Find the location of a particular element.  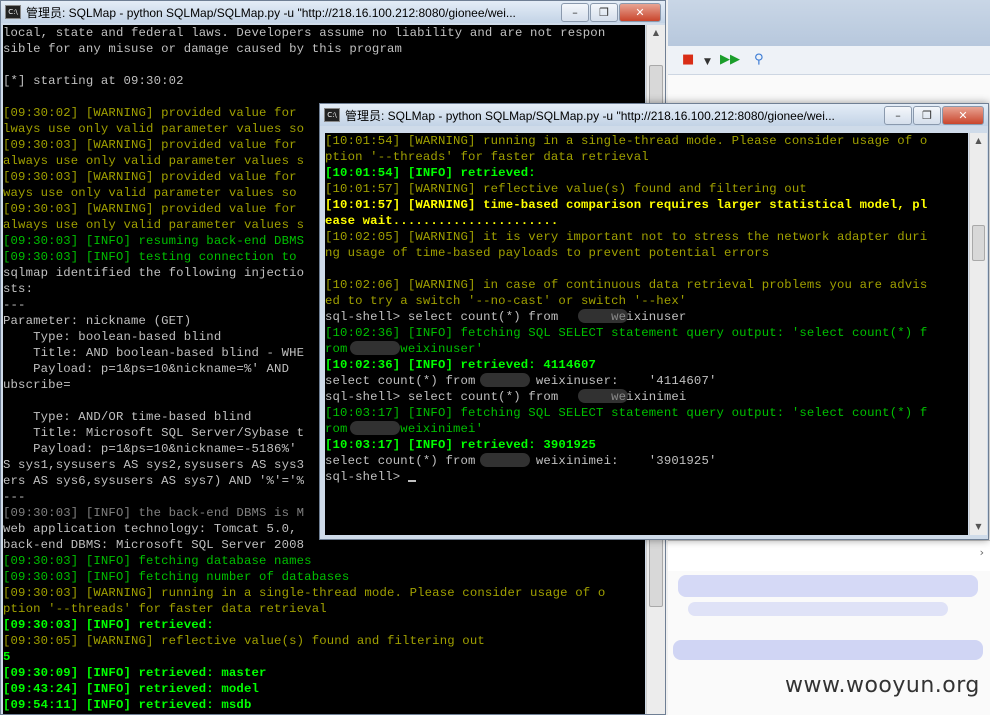

watermark: www.wooyun.org is located at coordinates (882, 685).